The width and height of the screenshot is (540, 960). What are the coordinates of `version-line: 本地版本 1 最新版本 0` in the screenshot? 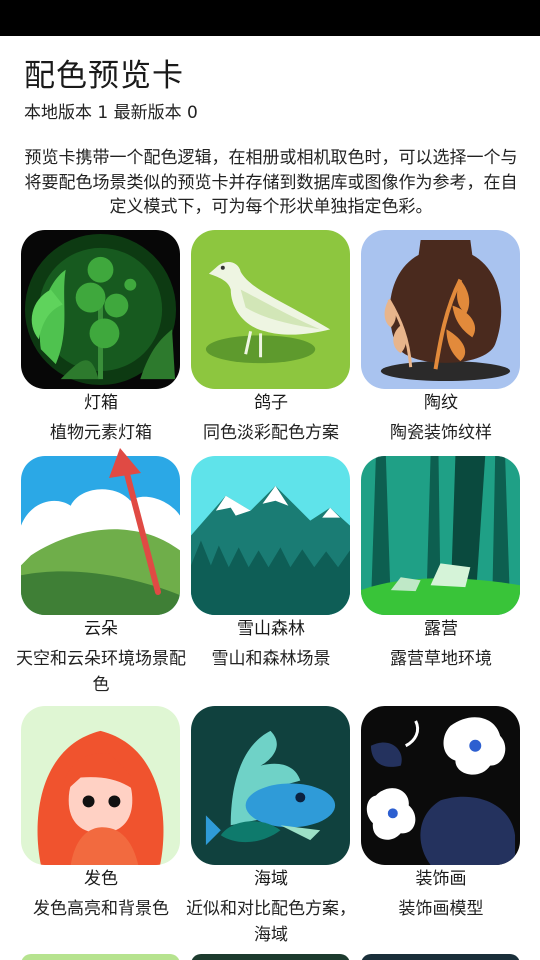 It's located at (111, 113).